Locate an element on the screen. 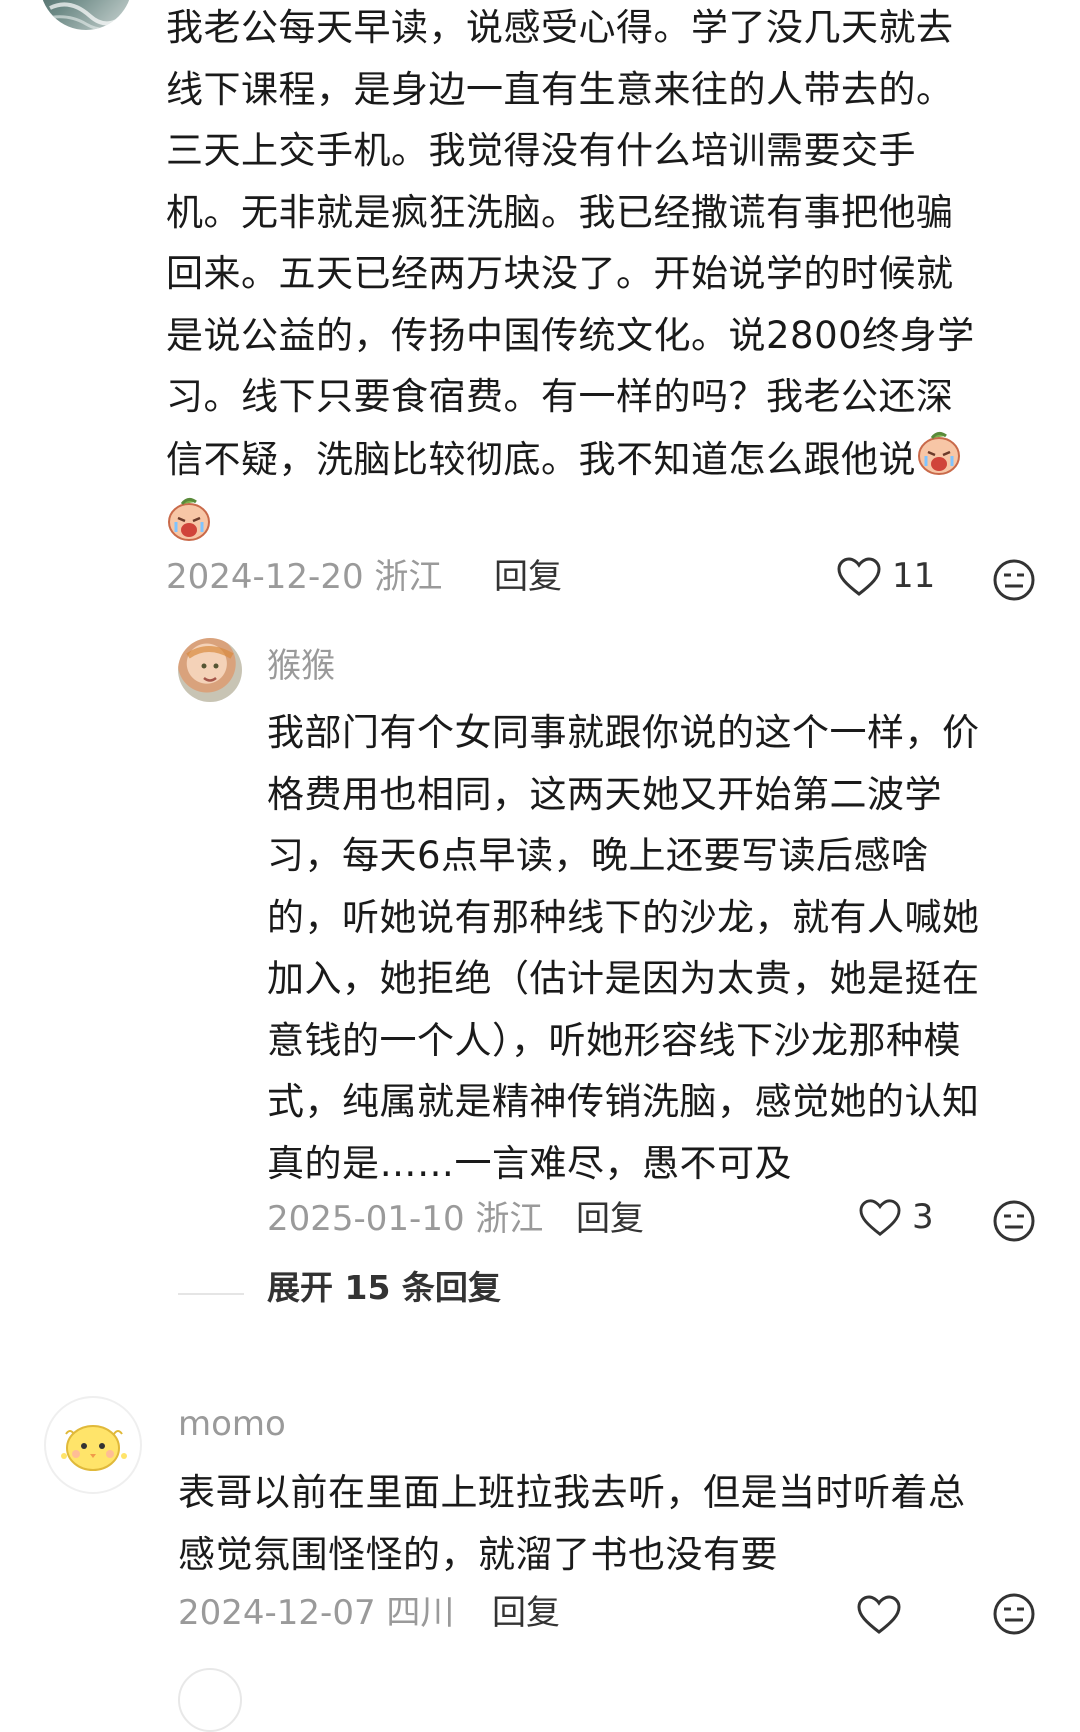  comment-line: 信不疑，洗脑比较彻底。我不知道怎么跟他说 is located at coordinates (606, 461).